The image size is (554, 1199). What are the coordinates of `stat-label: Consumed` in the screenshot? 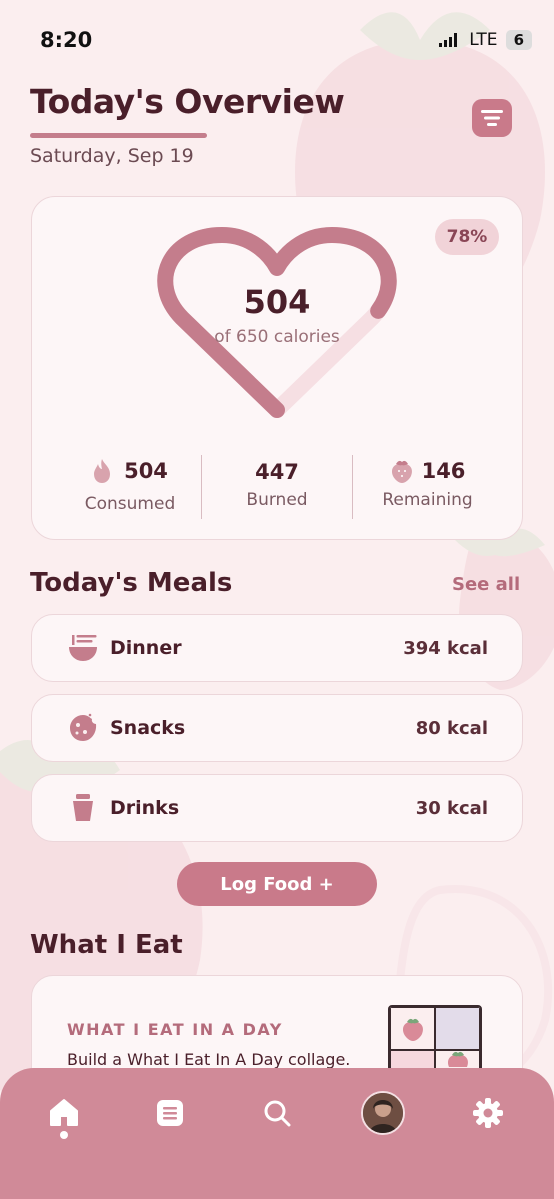 It's located at (130, 504).